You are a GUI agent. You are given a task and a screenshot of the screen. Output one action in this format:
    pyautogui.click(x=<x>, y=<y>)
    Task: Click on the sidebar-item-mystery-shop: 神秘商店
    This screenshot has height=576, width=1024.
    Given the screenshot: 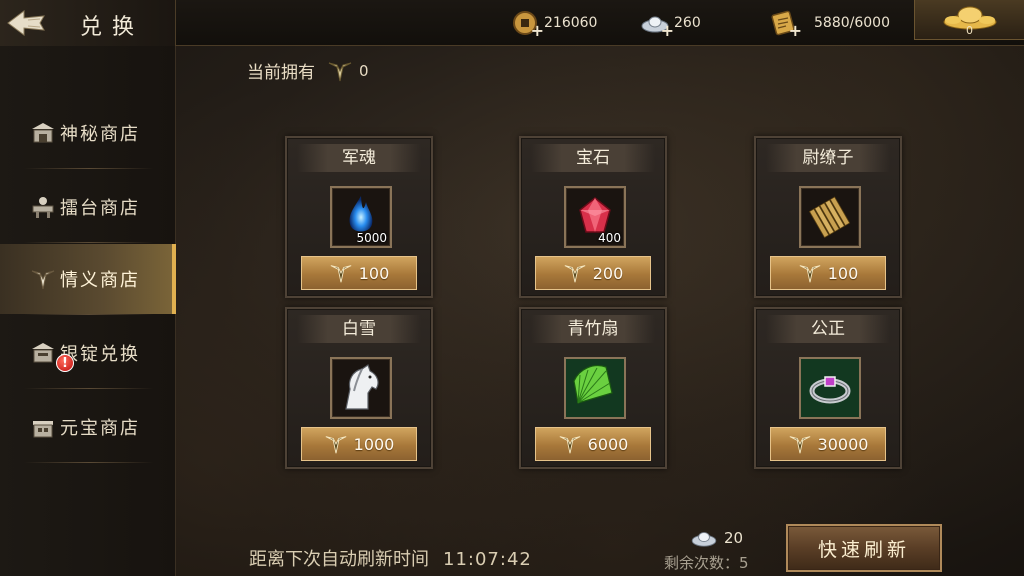 What is the action you would take?
    pyautogui.click(x=88, y=133)
    